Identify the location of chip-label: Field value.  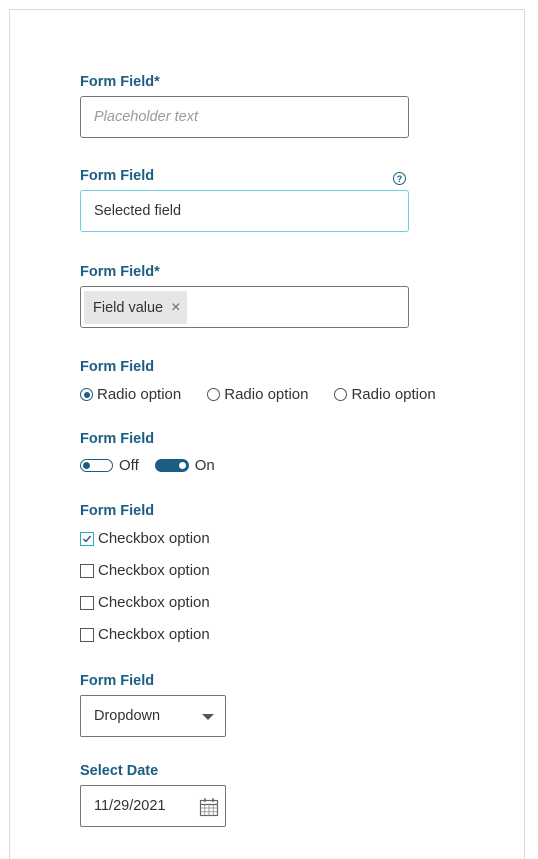
(128, 307).